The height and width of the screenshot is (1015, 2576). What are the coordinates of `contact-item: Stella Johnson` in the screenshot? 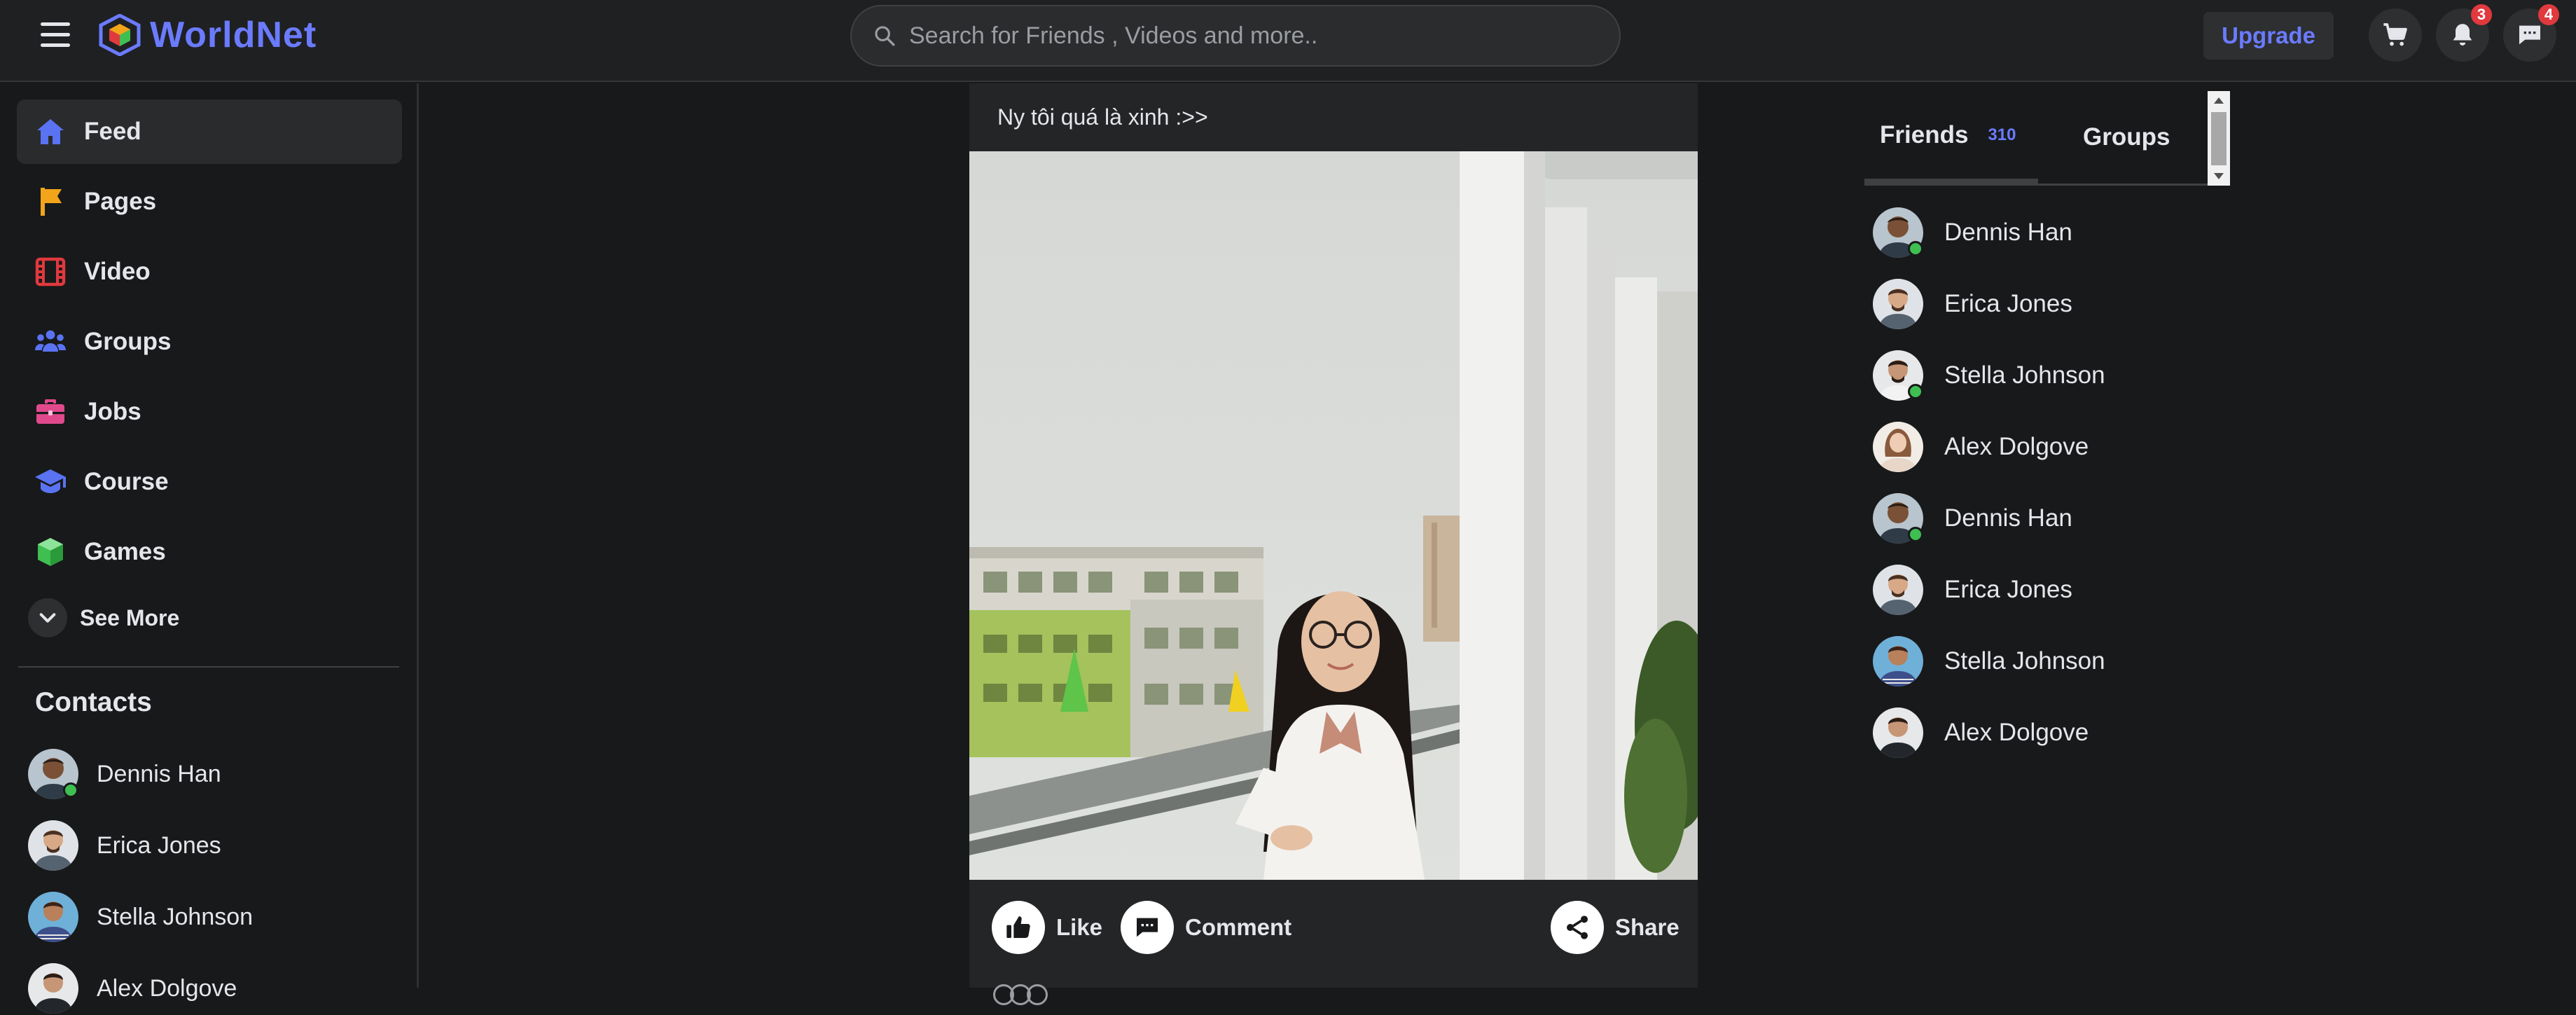 It's located at (140, 917).